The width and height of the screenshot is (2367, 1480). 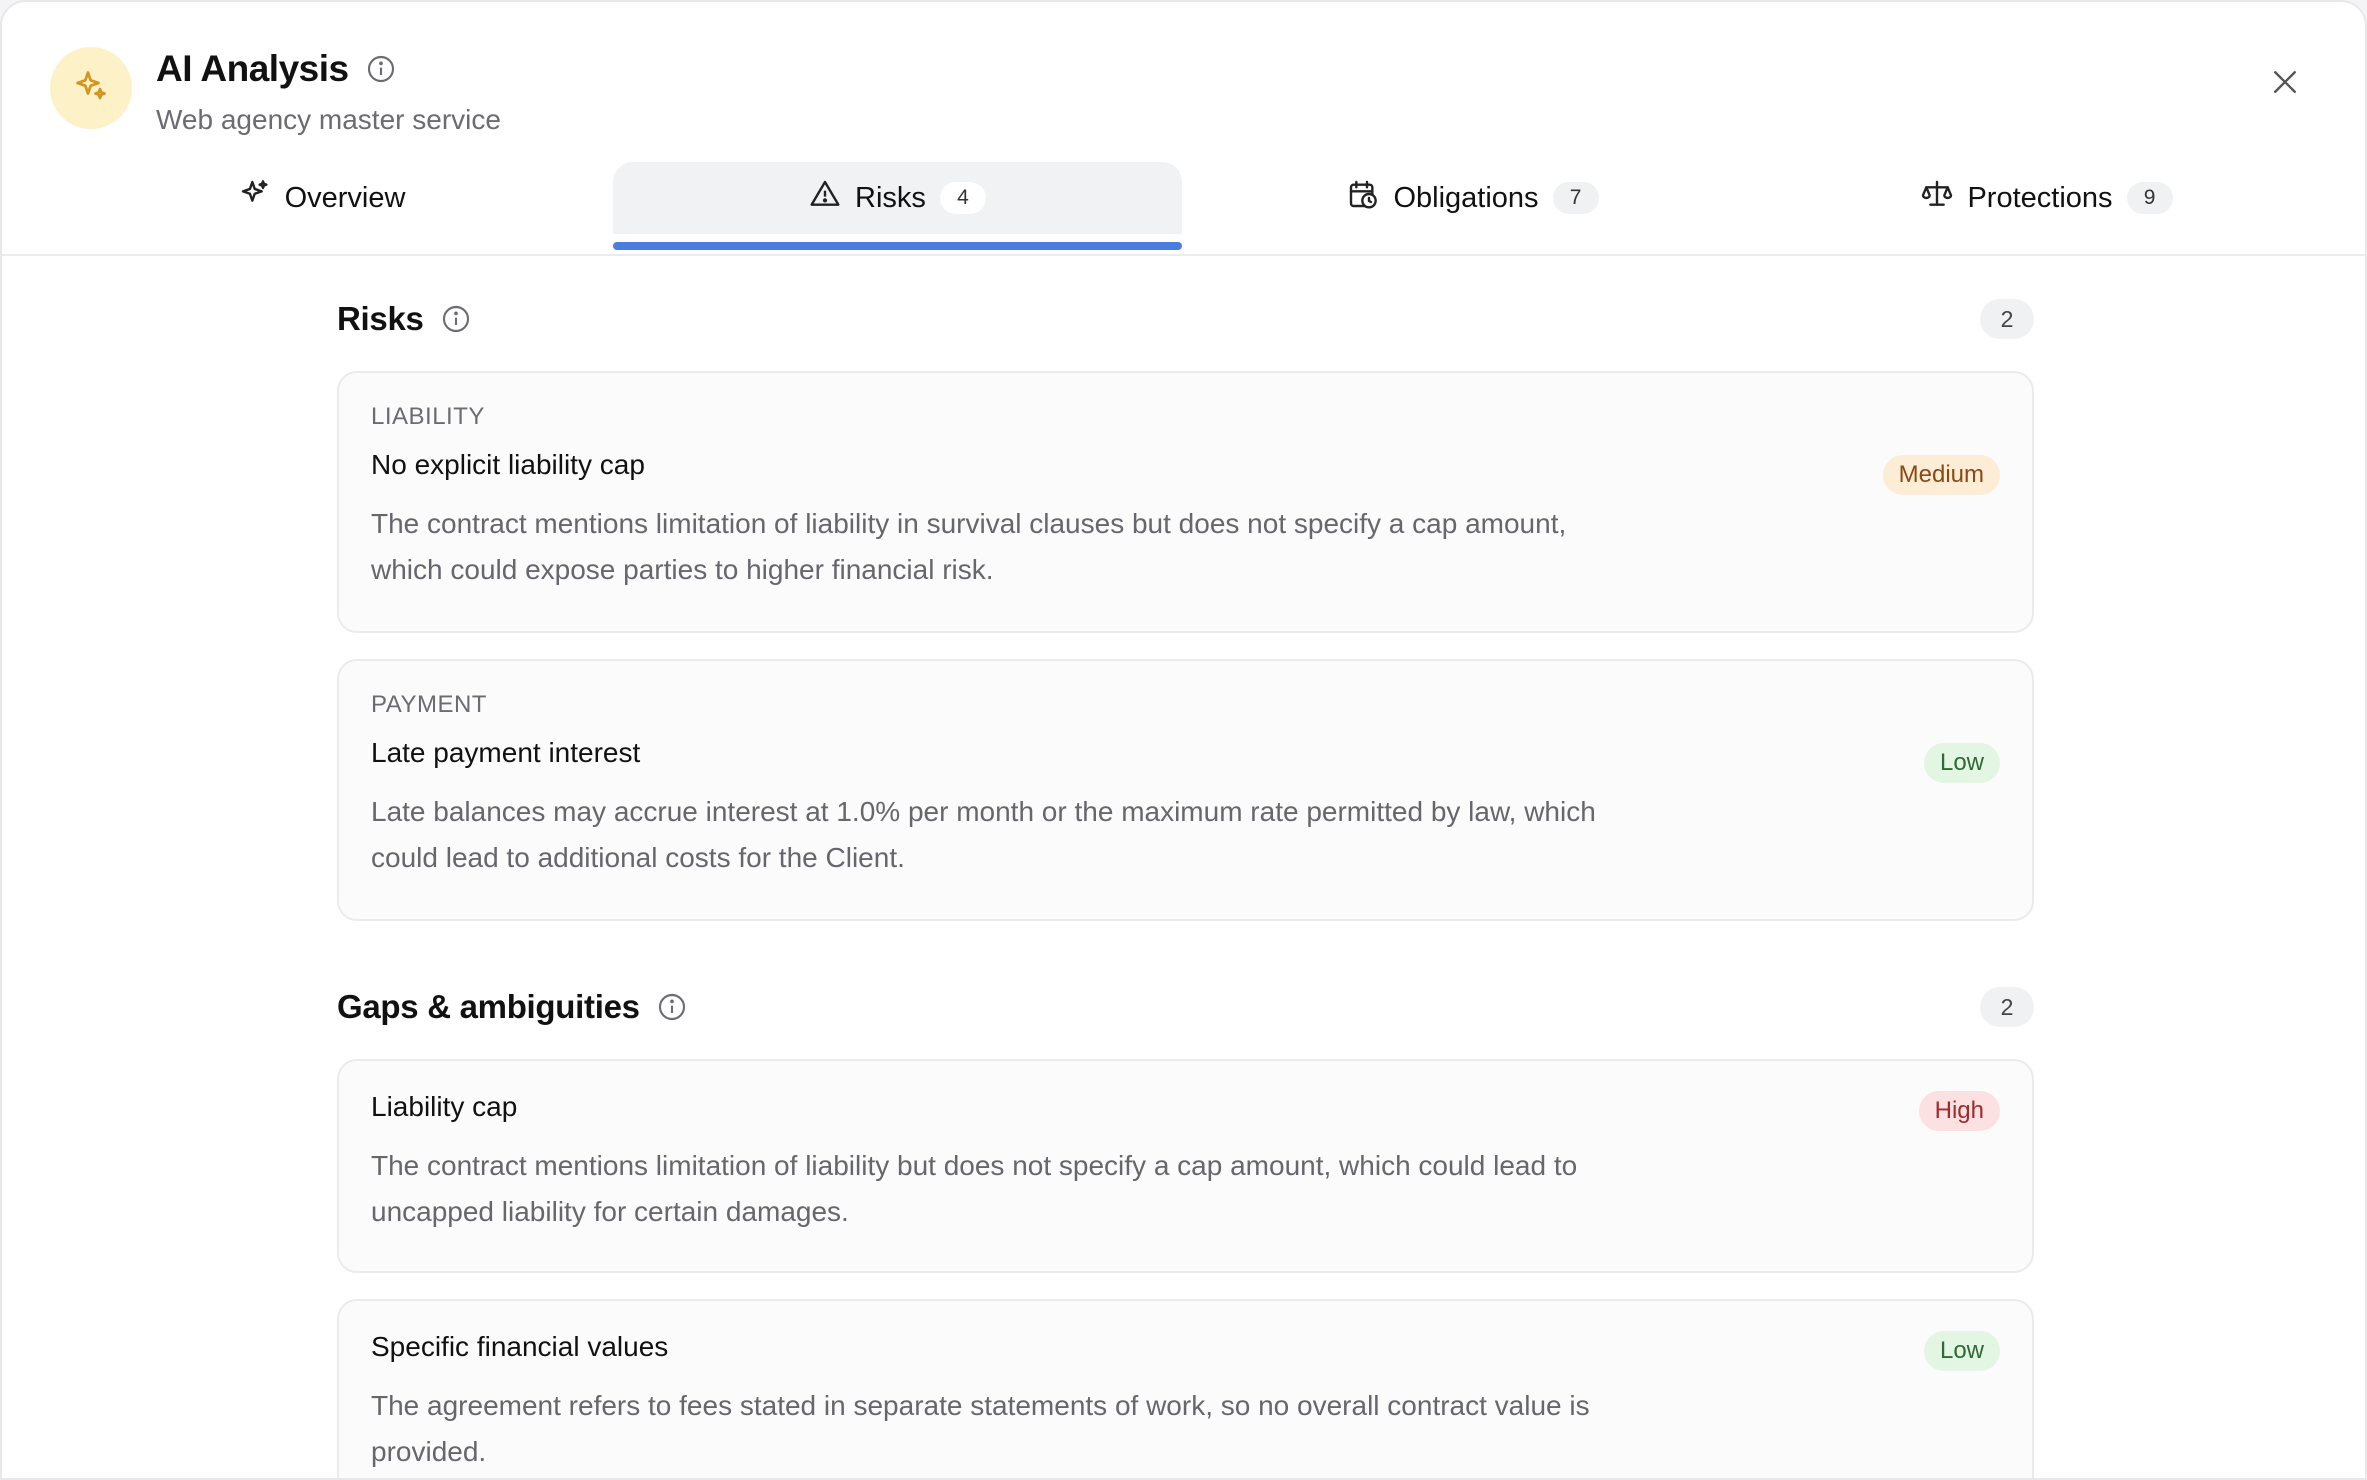 What do you see at coordinates (1466, 197) in the screenshot?
I see `tab-label: Obligations` at bounding box center [1466, 197].